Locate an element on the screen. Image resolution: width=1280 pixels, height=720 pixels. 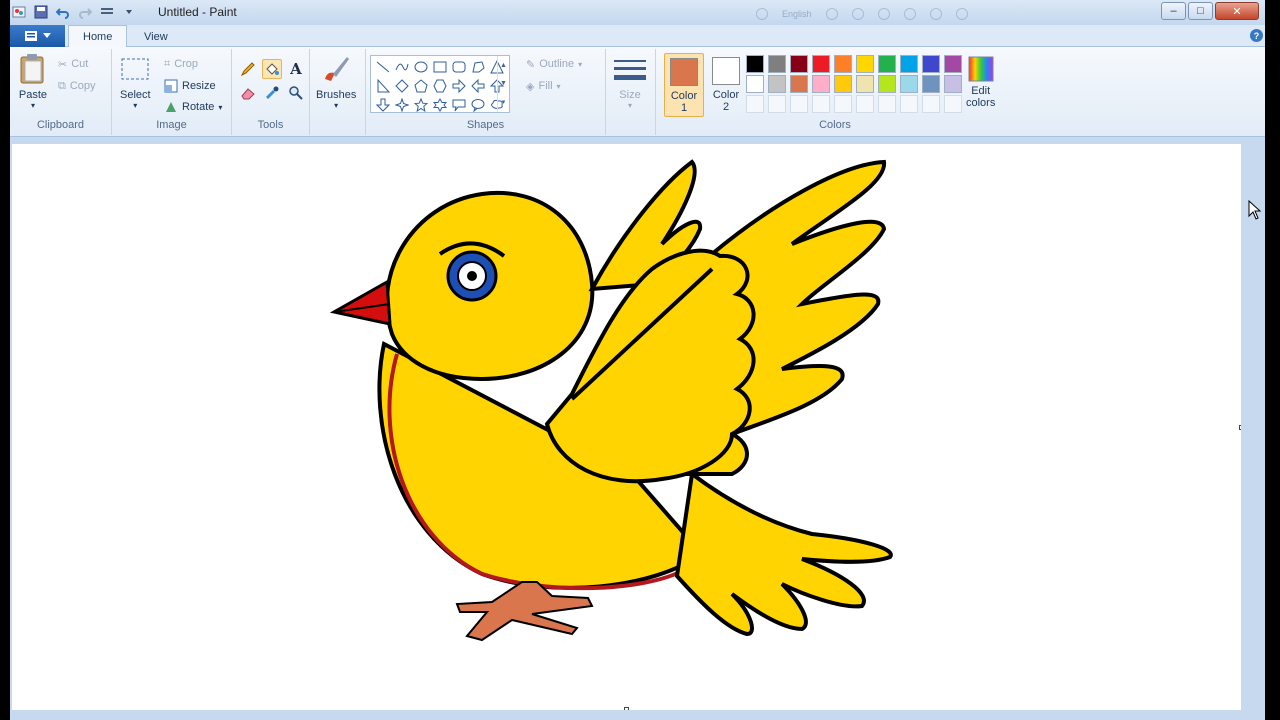
fill-bucket-icon is located at coordinates (272, 69).